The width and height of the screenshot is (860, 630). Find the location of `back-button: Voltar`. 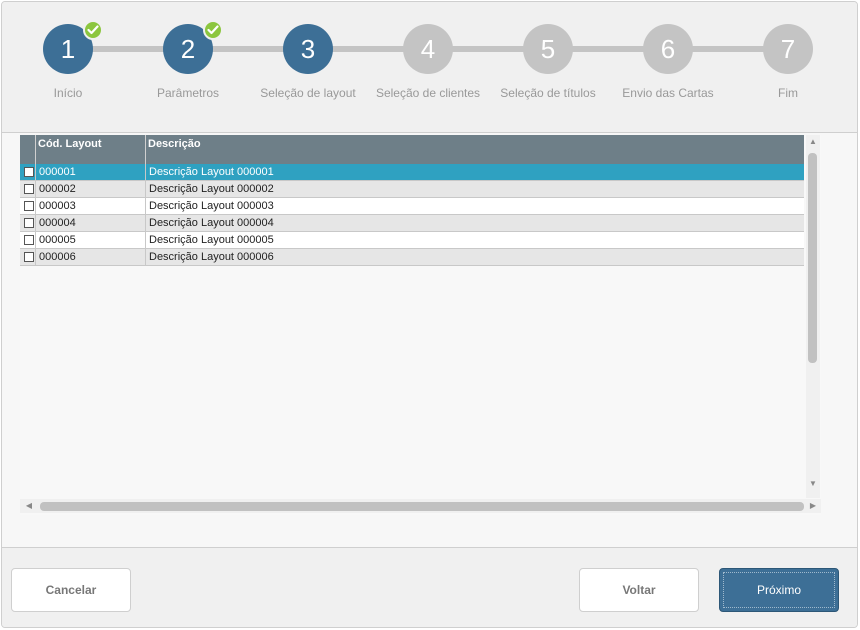

back-button: Voltar is located at coordinates (639, 590).